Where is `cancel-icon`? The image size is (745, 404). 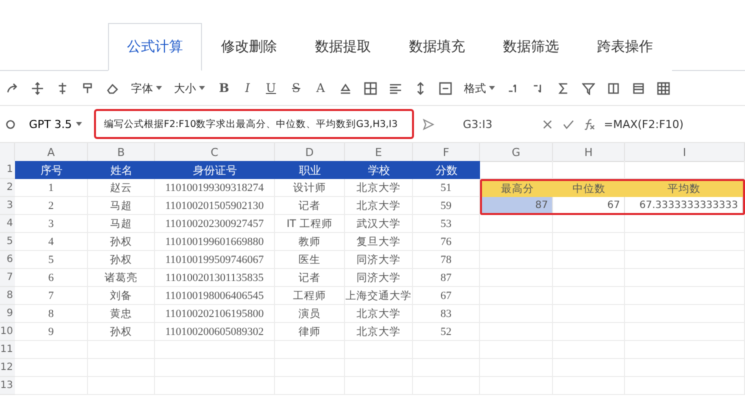
cancel-icon is located at coordinates (547, 124).